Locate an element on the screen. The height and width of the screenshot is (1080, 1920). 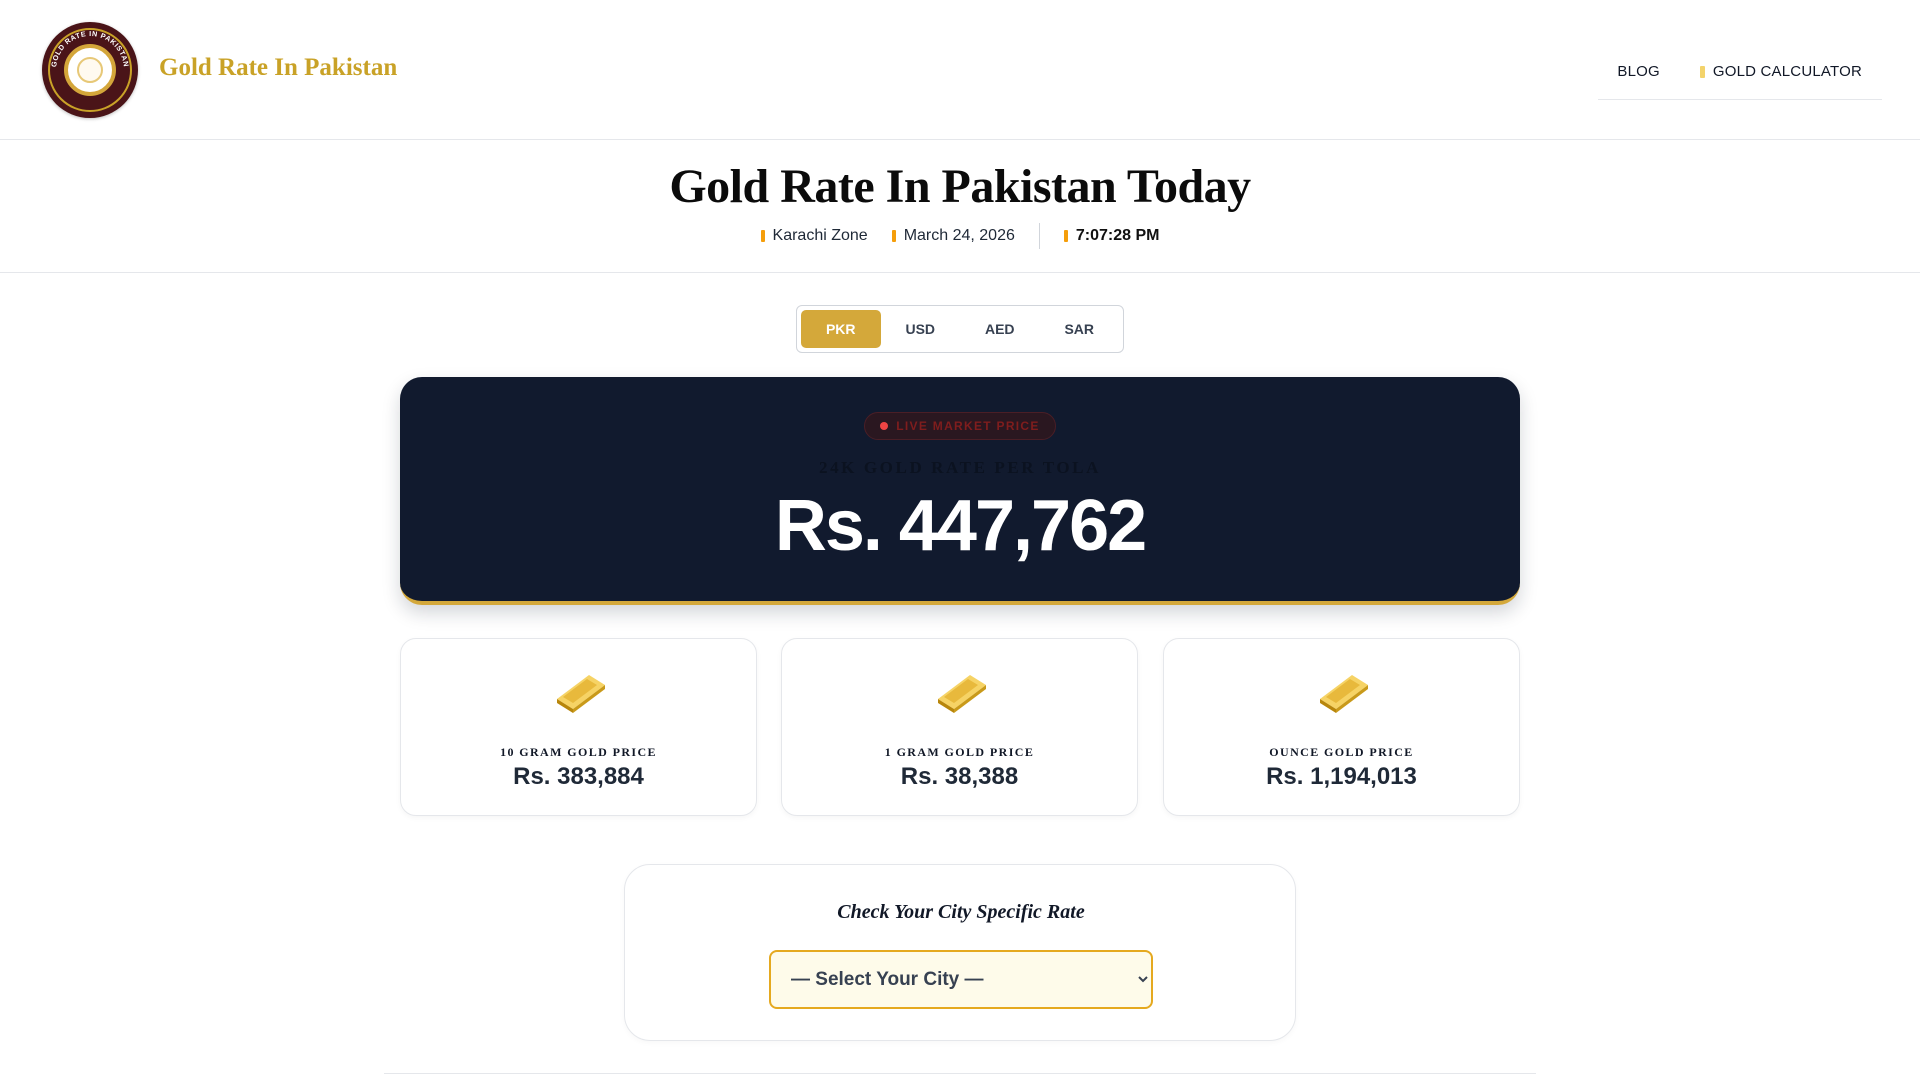
calculator-icon is located at coordinates (1702, 71).